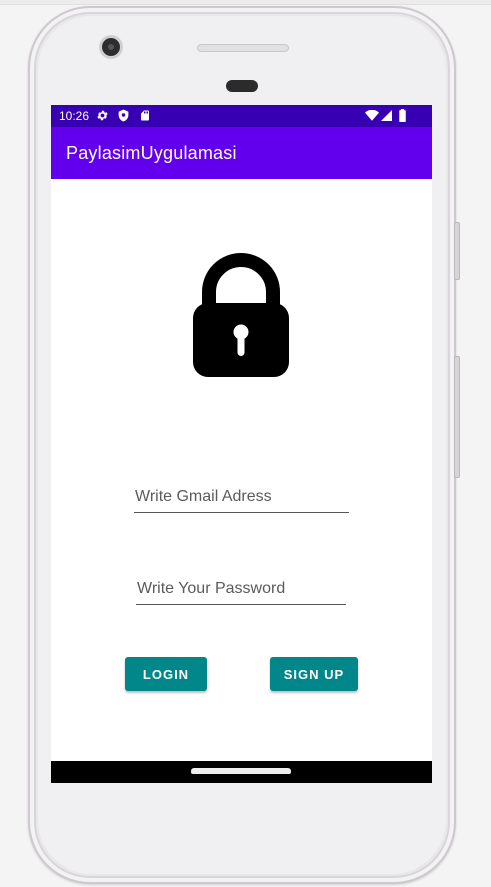  I want to click on status-bar: 10:26, so click(241, 116).